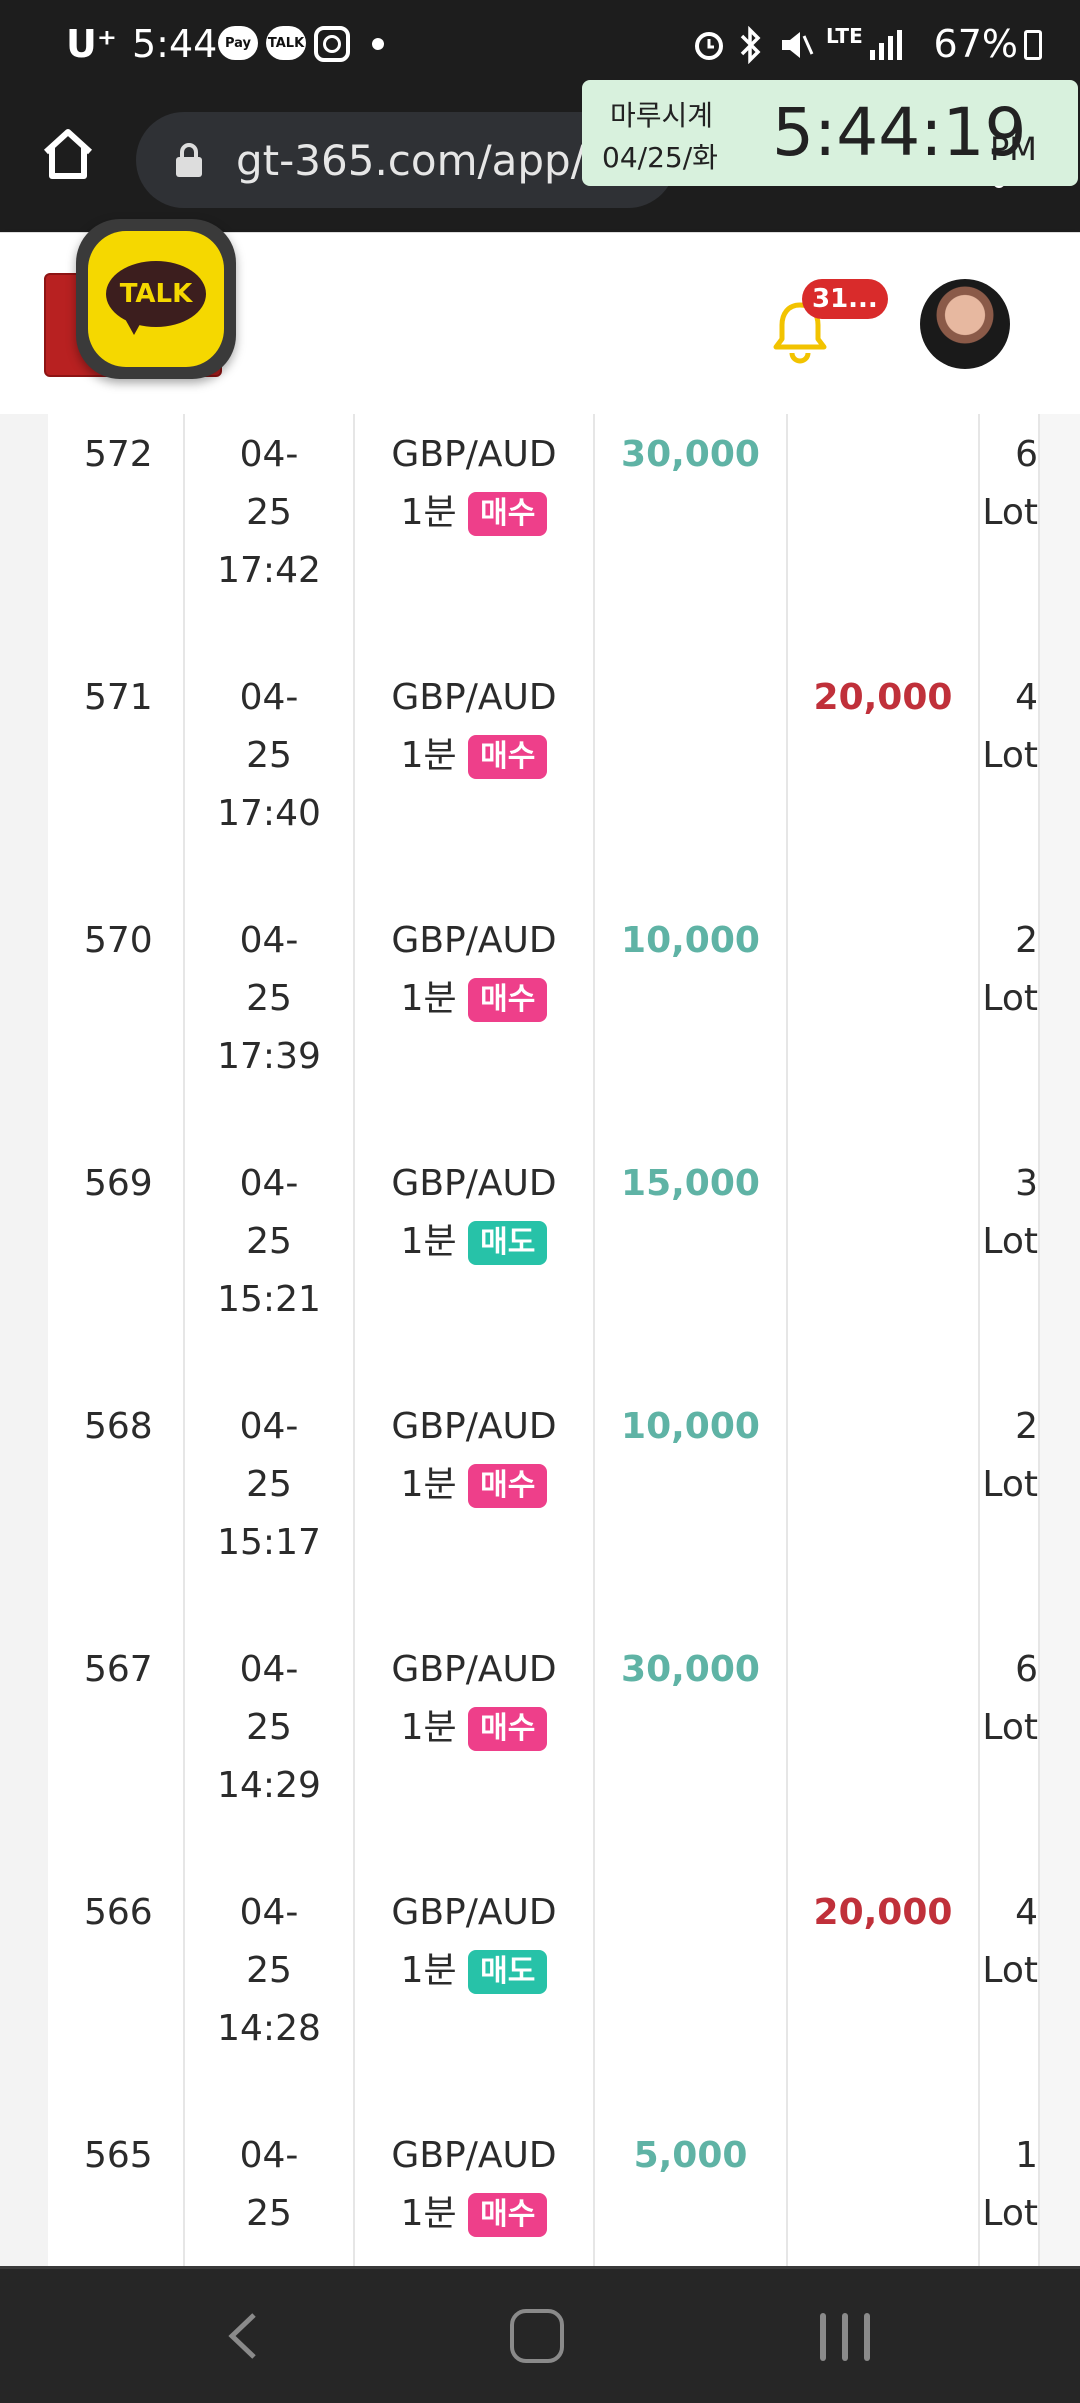 Image resolution: width=1080 pixels, height=2403 pixels. What do you see at coordinates (156, 294) in the screenshot?
I see `kakao-talk-label: TALK` at bounding box center [156, 294].